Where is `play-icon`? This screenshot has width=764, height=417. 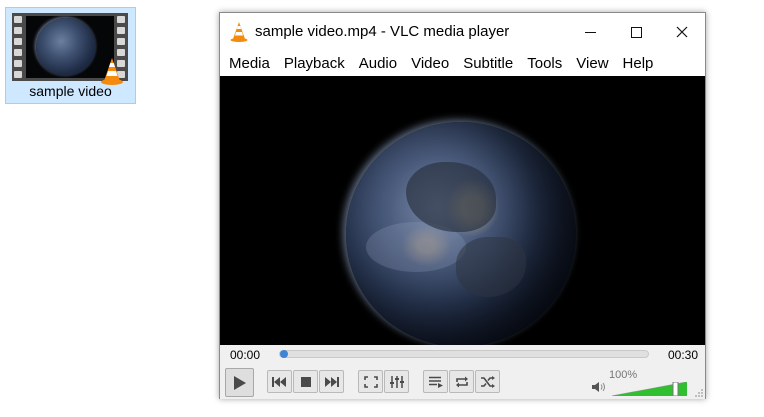 play-icon is located at coordinates (239, 382).